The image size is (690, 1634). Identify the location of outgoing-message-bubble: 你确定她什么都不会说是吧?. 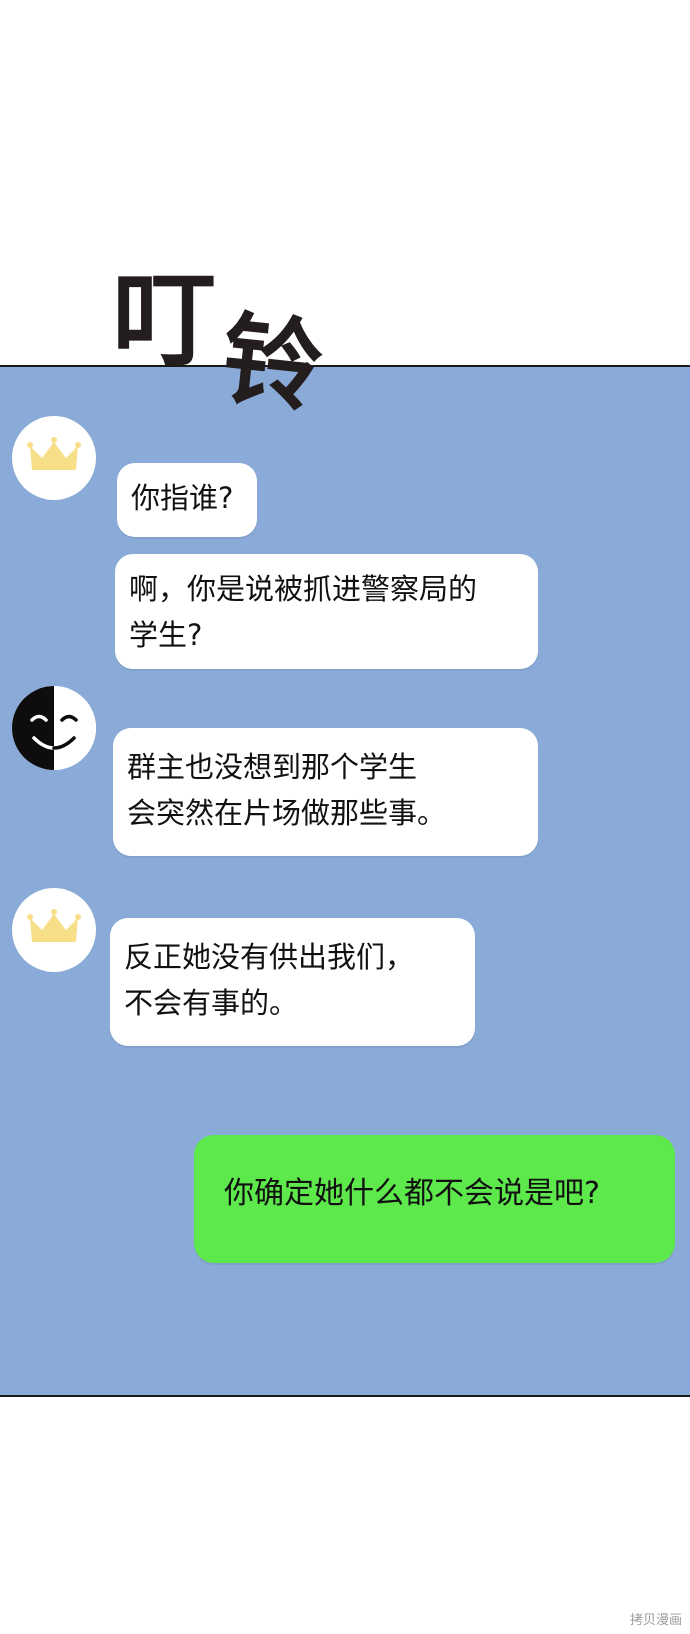
(434, 1199).